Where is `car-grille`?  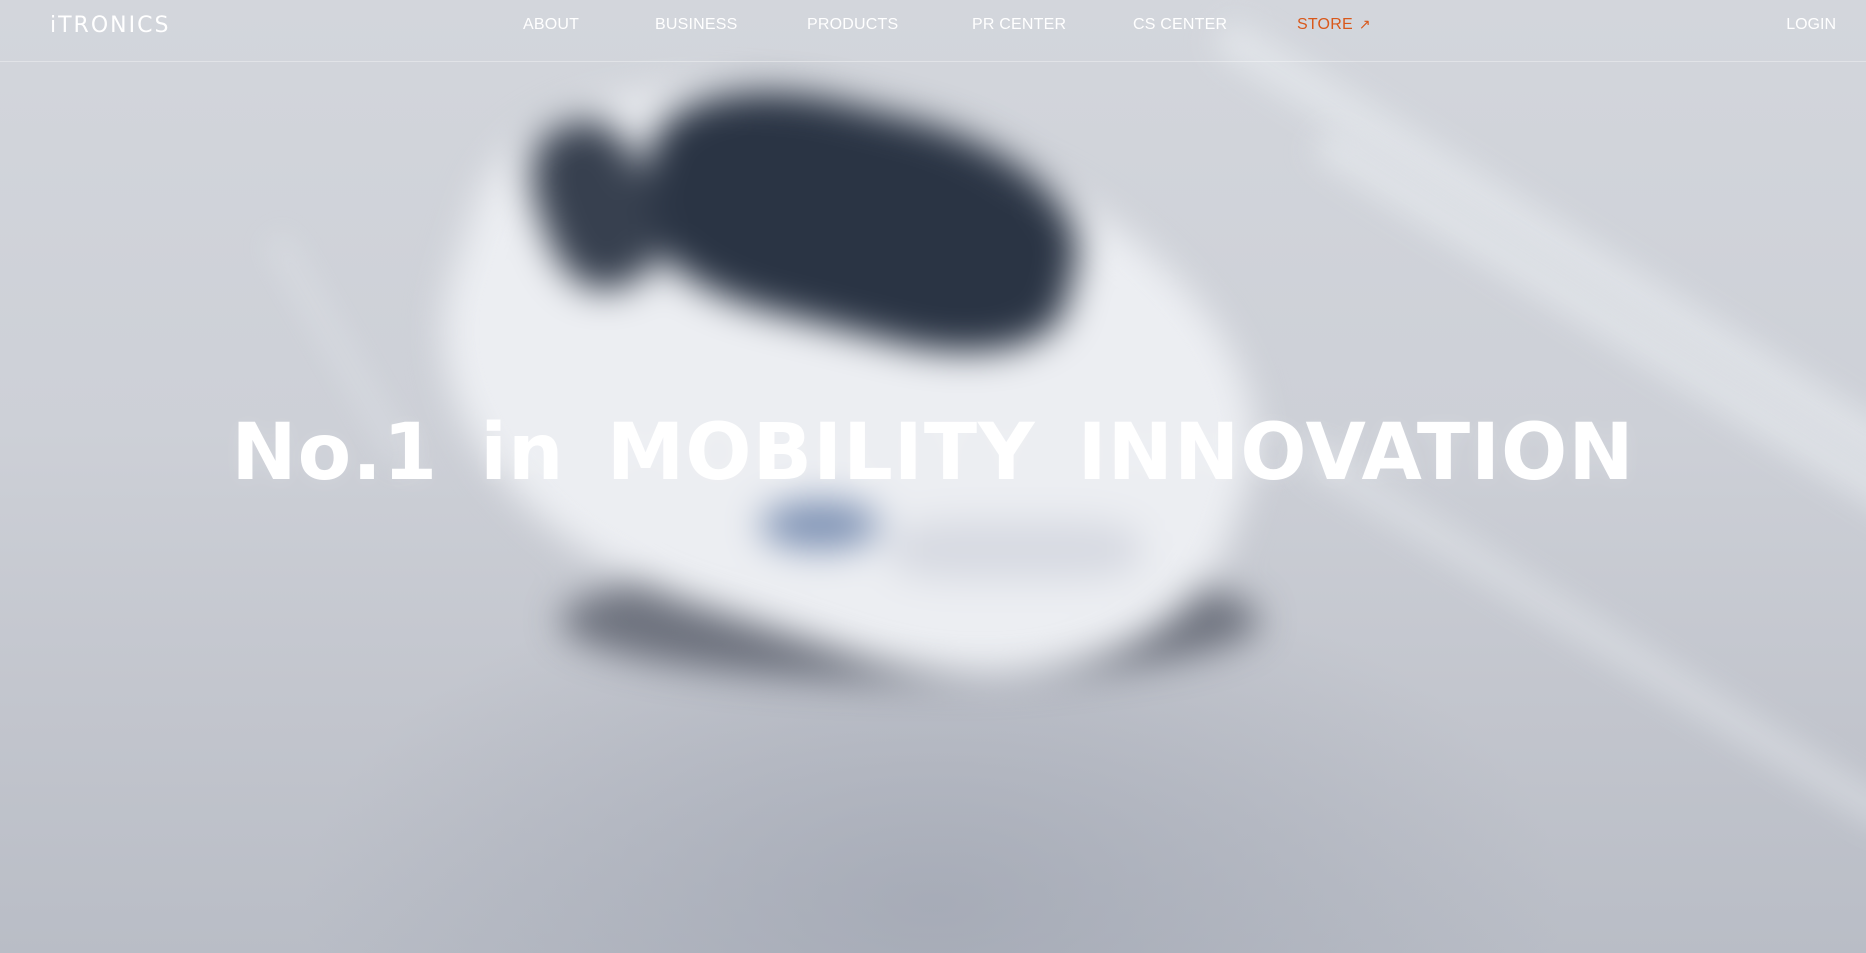 car-grille is located at coordinates (1015, 550).